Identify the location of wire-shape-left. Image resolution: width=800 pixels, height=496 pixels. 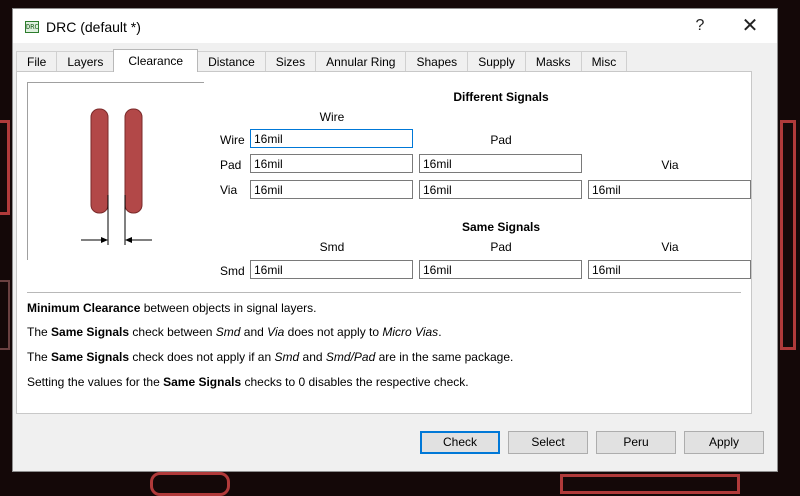
(99, 161).